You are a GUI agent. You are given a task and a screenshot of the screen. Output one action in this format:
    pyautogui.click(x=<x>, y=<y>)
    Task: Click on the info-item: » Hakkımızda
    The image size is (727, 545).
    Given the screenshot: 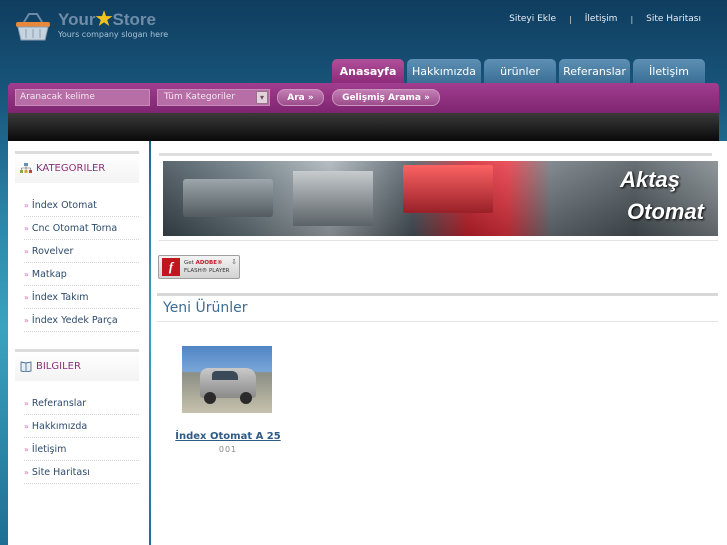 What is the action you would take?
    pyautogui.click(x=81, y=426)
    